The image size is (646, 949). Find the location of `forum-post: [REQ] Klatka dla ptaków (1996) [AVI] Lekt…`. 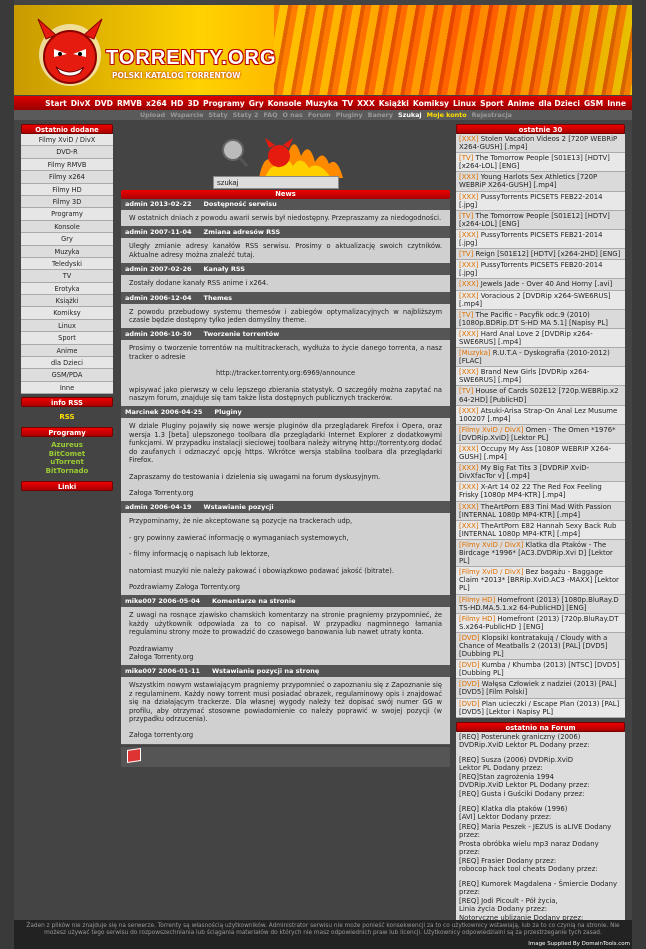

forum-post: [REQ] Klatka dla ptaków (1996) [AVI] Lekt… is located at coordinates (540, 812).